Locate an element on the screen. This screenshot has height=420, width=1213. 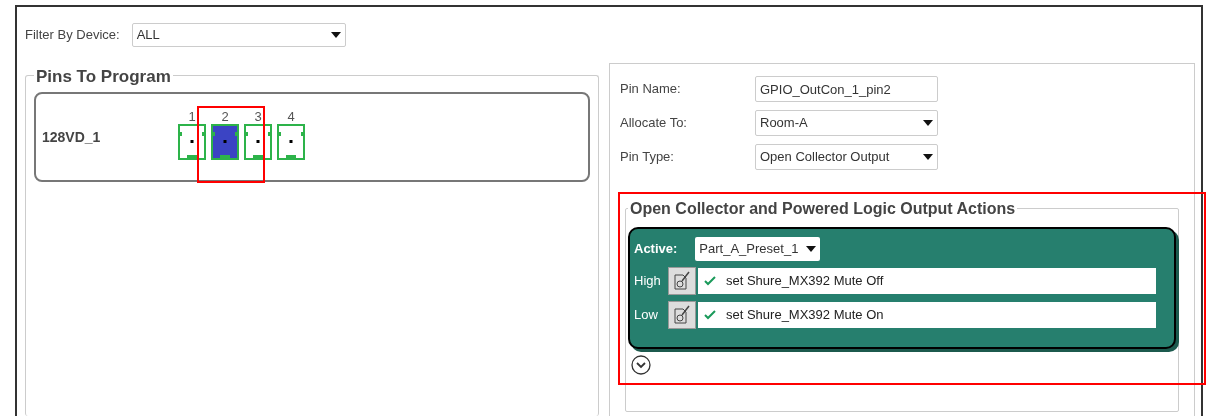
row-label: Low is located at coordinates (646, 315).